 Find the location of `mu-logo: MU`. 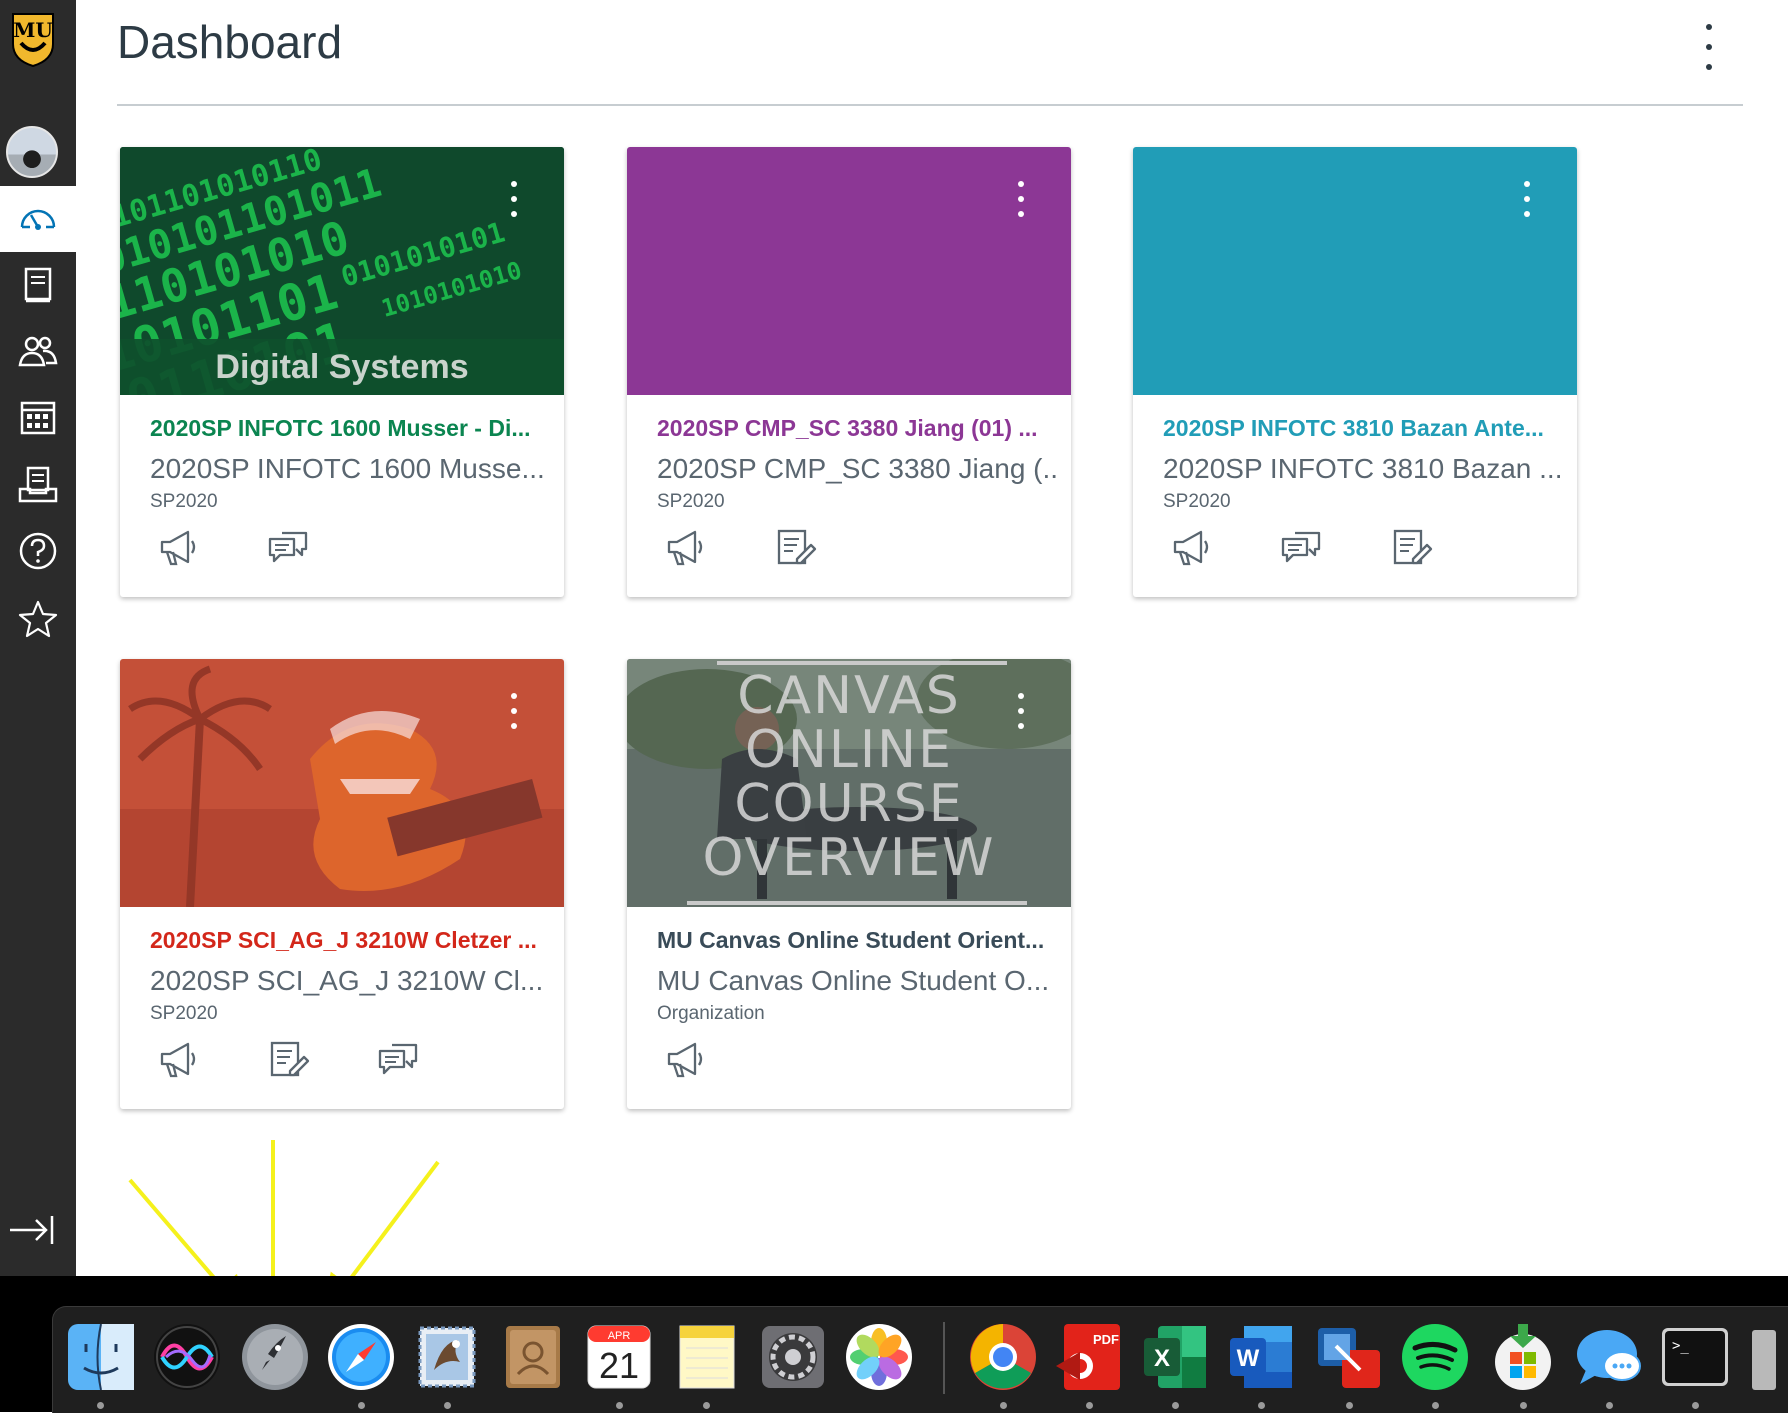

mu-logo: MU is located at coordinates (33, 39).